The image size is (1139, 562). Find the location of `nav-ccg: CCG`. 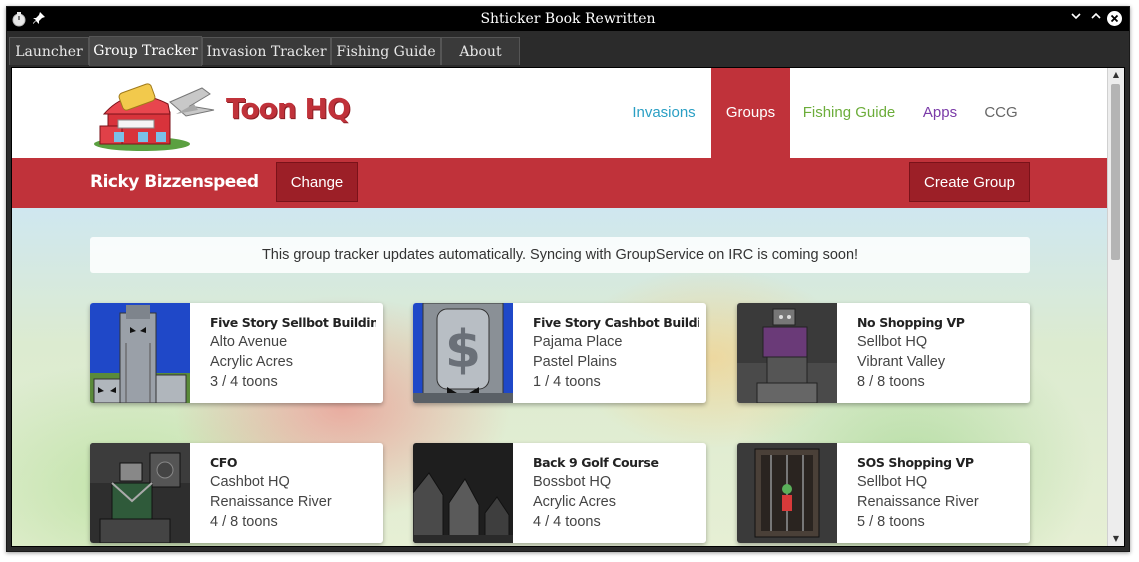

nav-ccg: CCG is located at coordinates (1001, 113).